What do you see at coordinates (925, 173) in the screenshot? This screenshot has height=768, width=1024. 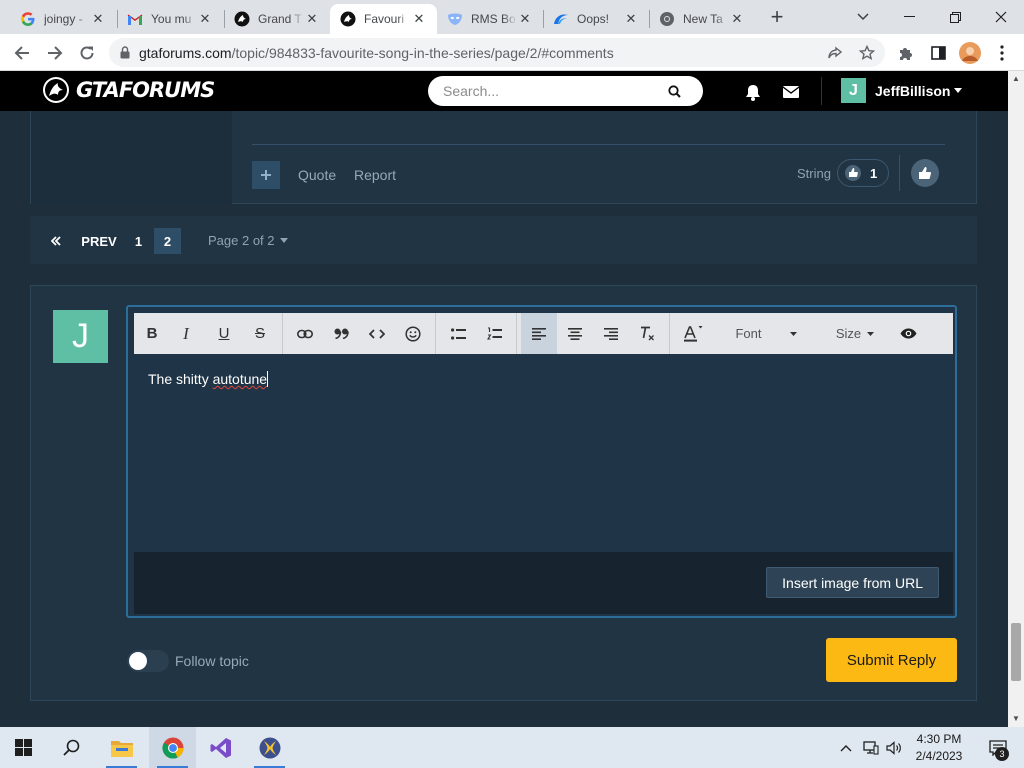 I see `like-button` at bounding box center [925, 173].